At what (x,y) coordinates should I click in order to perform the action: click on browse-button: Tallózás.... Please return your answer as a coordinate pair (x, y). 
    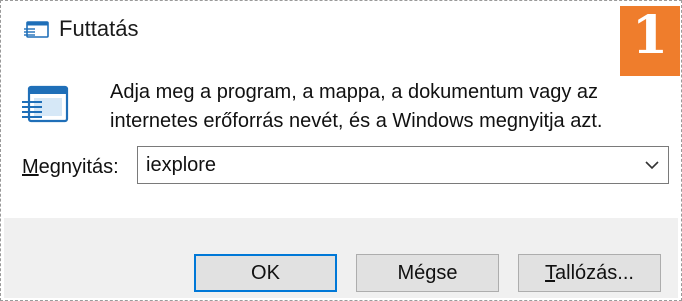
    Looking at the image, I should click on (589, 273).